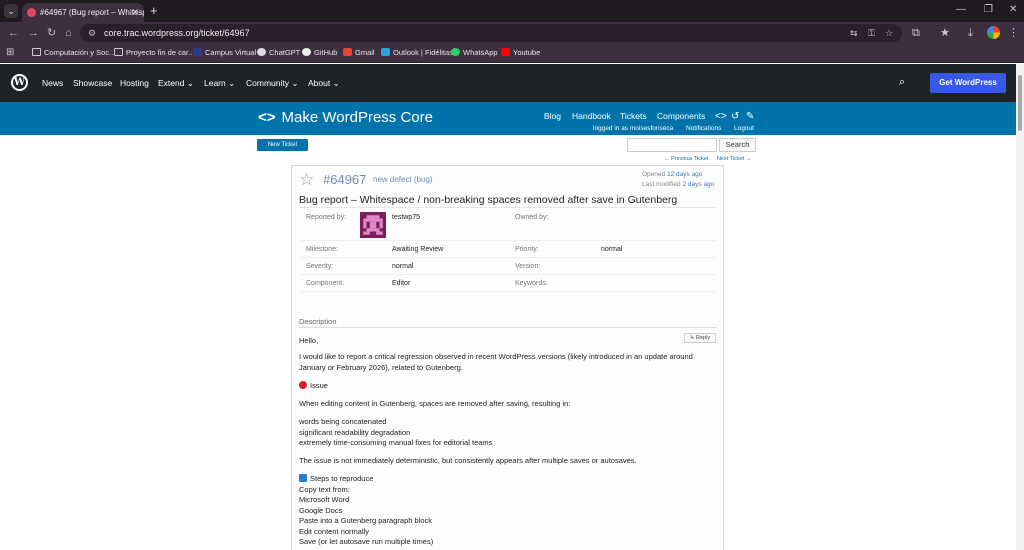 This screenshot has width=1024, height=550. I want to click on nav-tickets: Tickets, so click(633, 116).